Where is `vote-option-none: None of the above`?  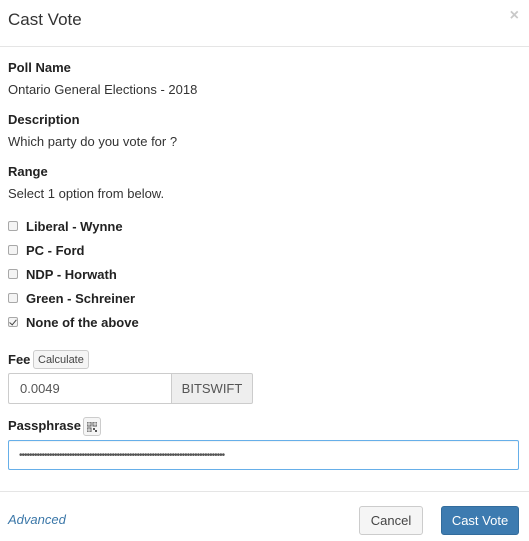
vote-option-none: None of the above is located at coordinates (73, 322).